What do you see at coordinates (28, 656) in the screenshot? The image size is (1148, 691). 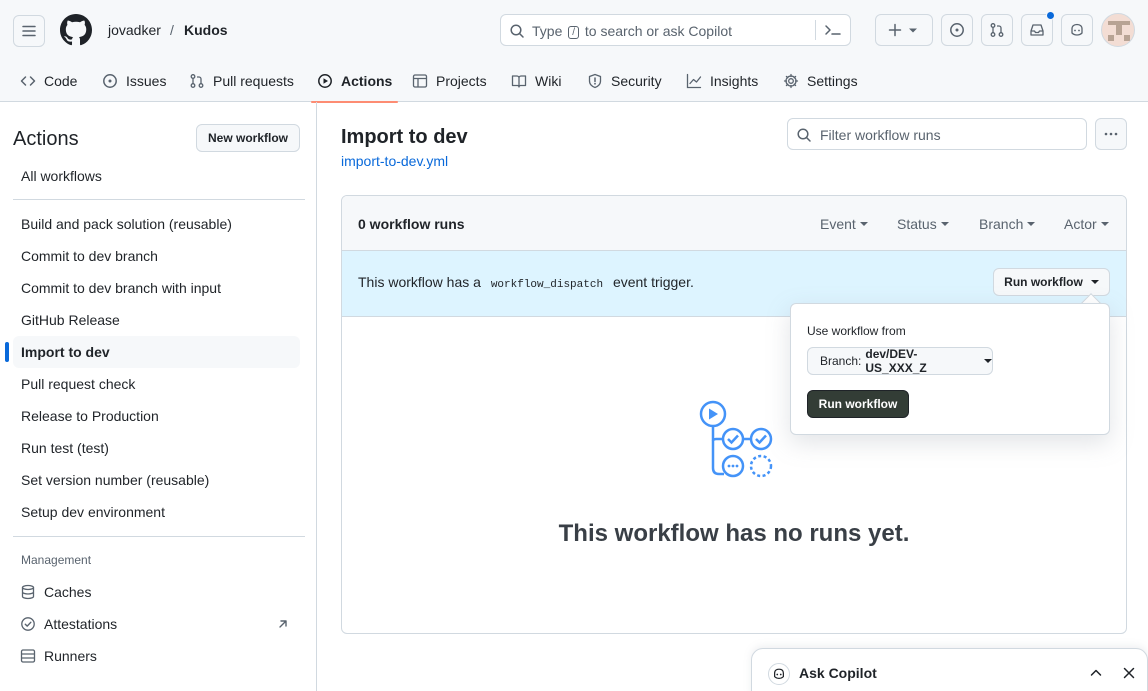 I see `server-icon` at bounding box center [28, 656].